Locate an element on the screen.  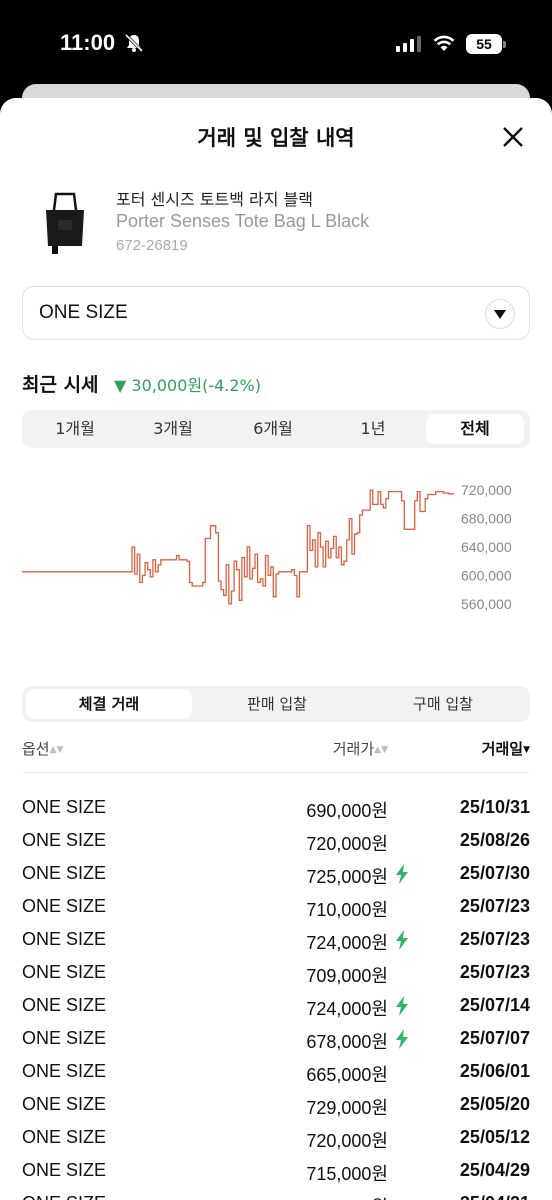
page-title: 거래 및 입찰 내역 is located at coordinates (276, 138).